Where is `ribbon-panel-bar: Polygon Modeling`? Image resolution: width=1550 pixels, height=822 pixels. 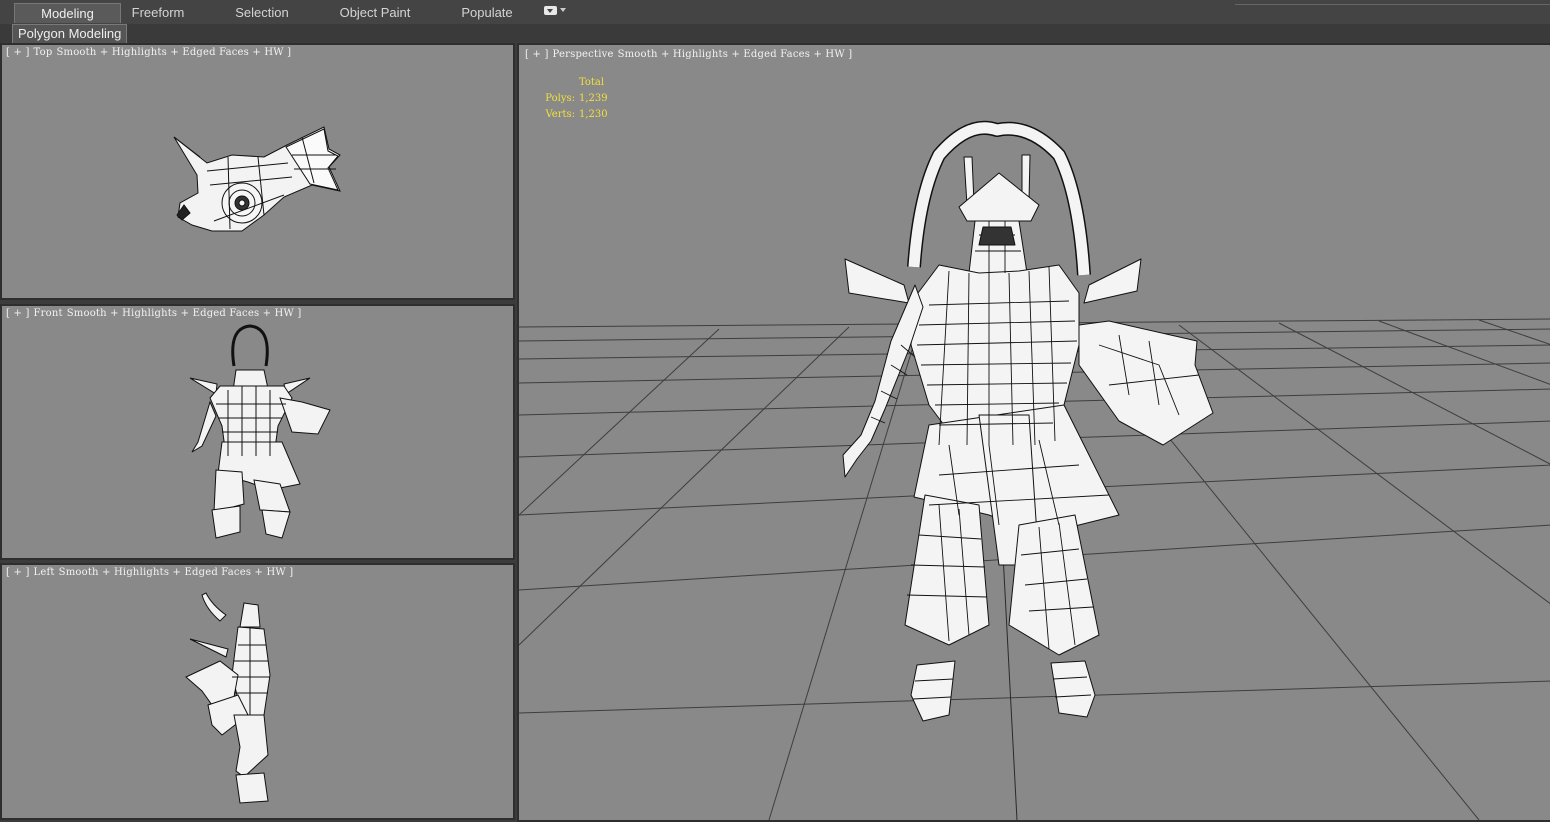 ribbon-panel-bar: Polygon Modeling is located at coordinates (775, 34).